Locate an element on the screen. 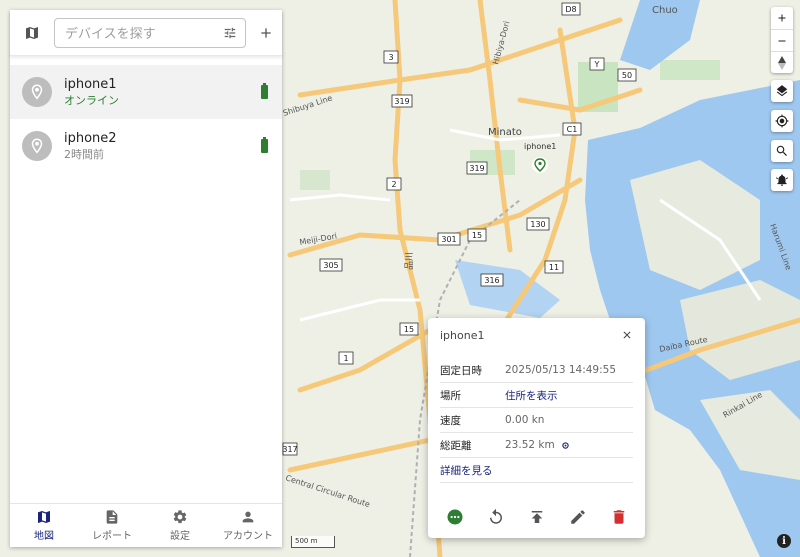 This screenshot has height=557, width=800. shield-319b: 319 is located at coordinates (476, 168).